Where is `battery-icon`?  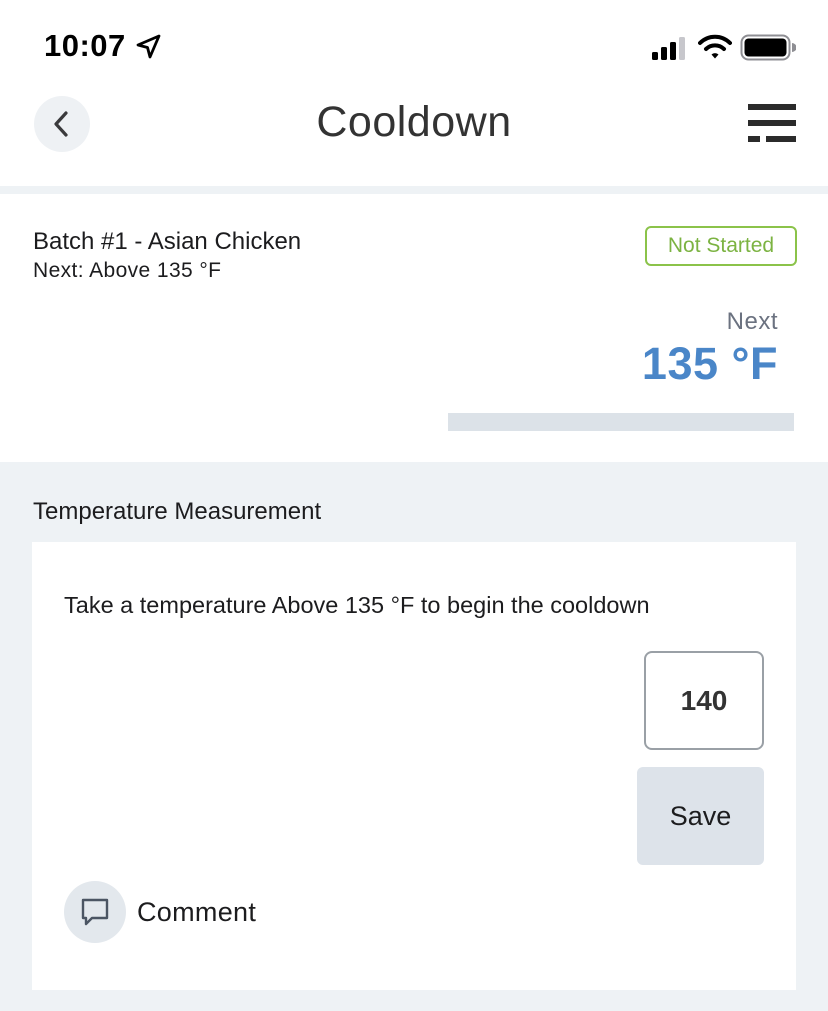
battery-icon is located at coordinates (768, 47).